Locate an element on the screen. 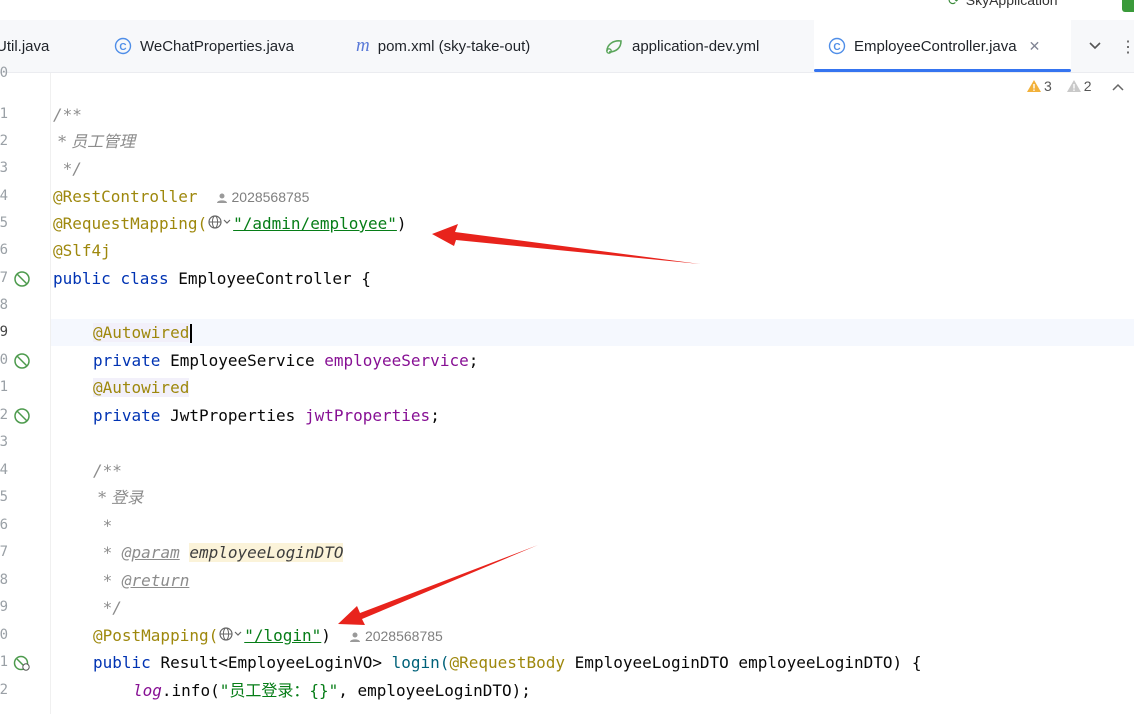  tab-employee-controller: C EmployeeController.java ✕ is located at coordinates (942, 46).